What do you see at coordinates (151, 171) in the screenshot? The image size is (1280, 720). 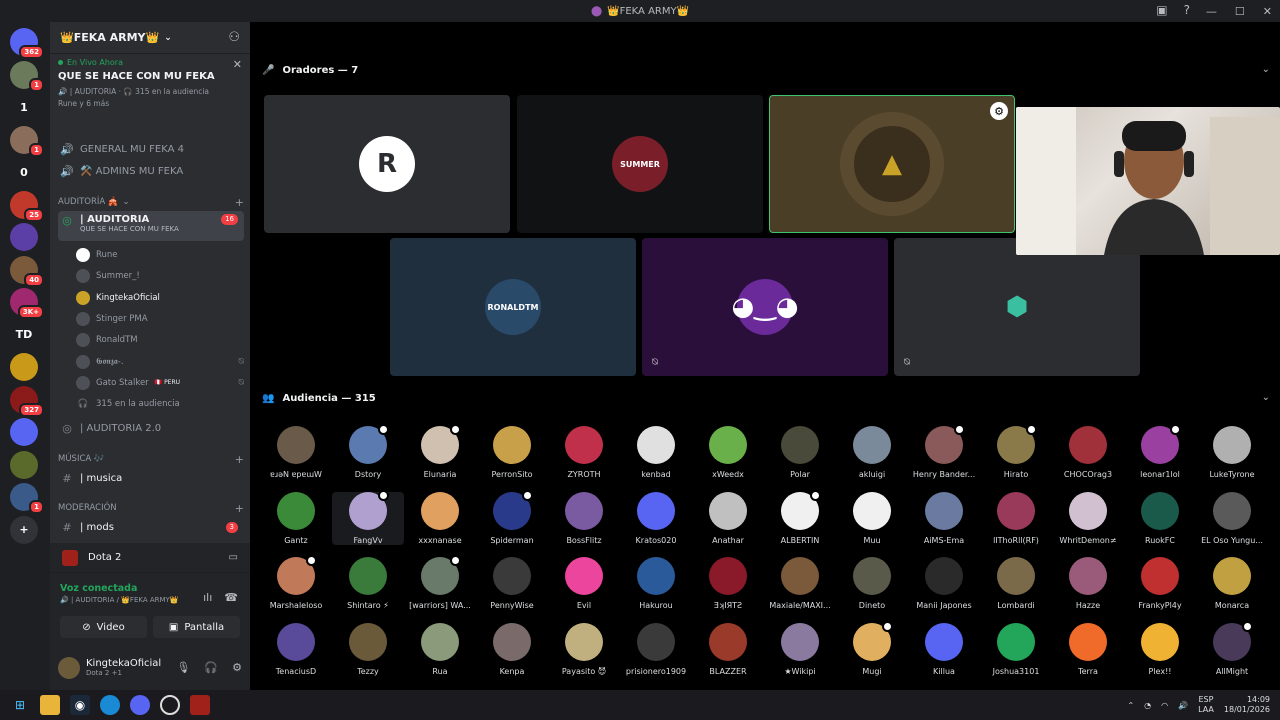 I see `channel-admins: 🔊 ⚒️ ADMINS MU FEKA` at bounding box center [151, 171].